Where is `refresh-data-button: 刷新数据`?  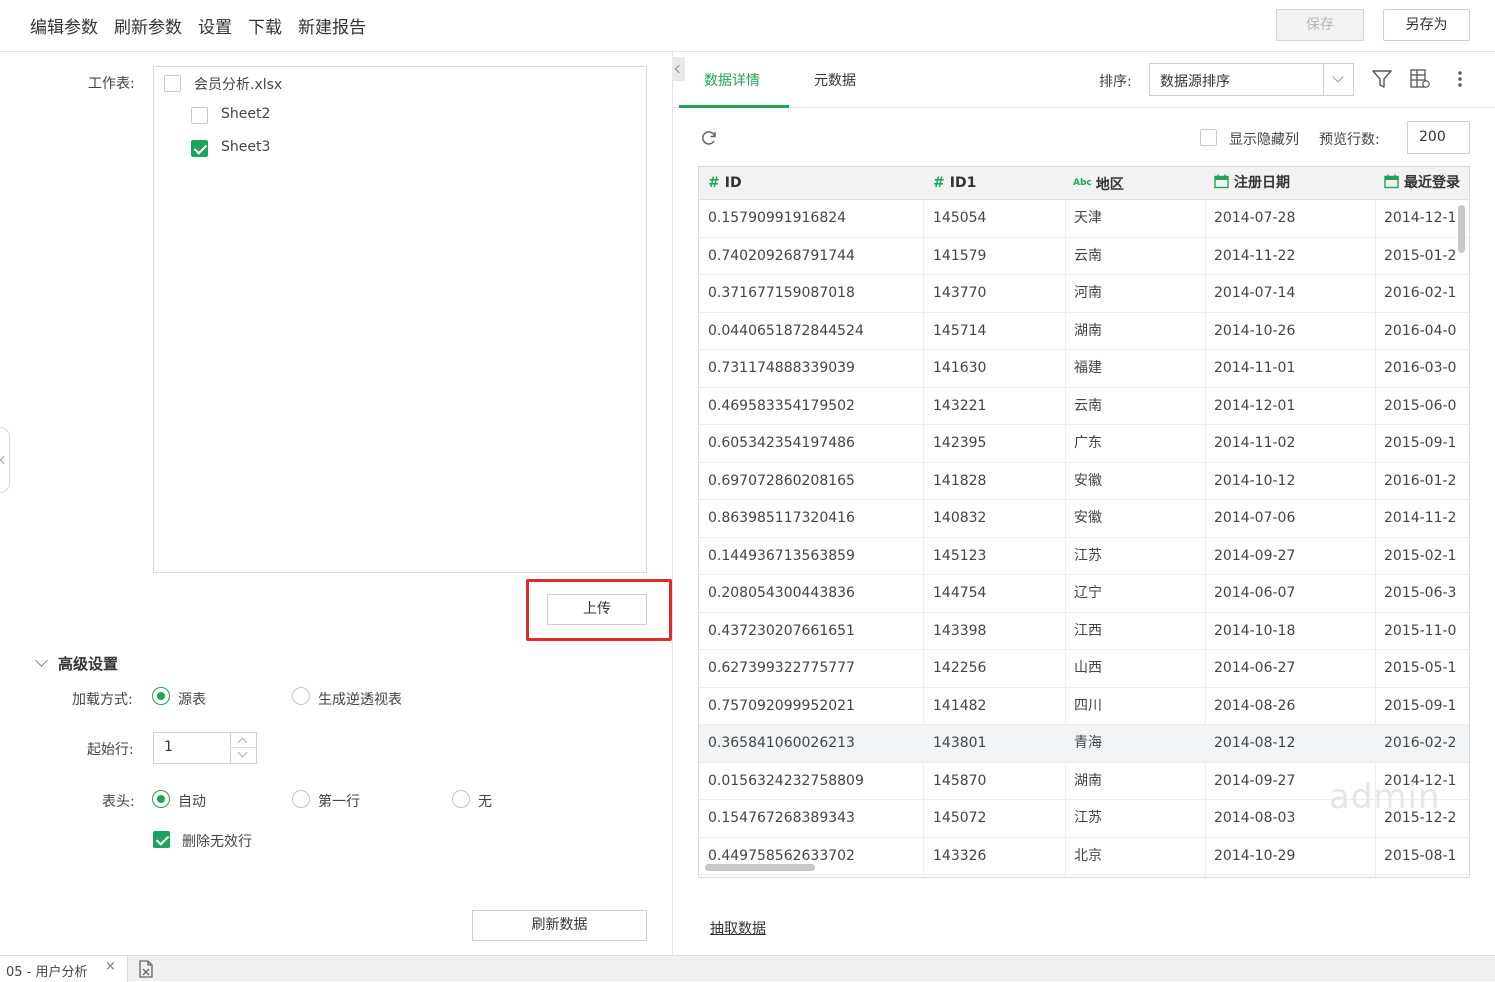 refresh-data-button: 刷新数据 is located at coordinates (559, 925).